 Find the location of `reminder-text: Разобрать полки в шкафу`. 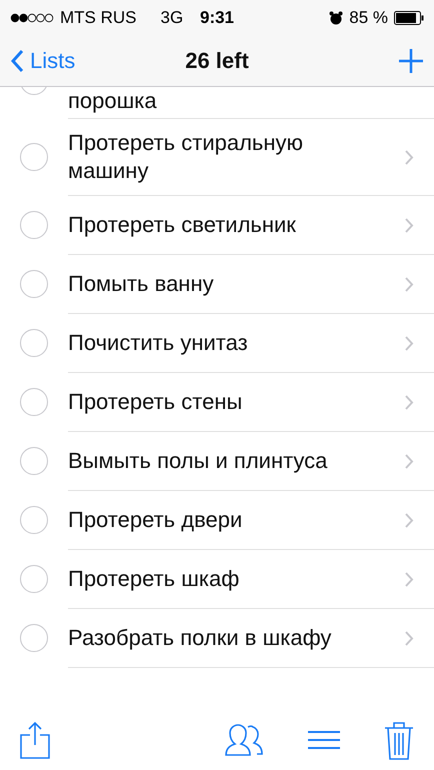

reminder-text: Разобрать полки в шкафу is located at coordinates (200, 638).